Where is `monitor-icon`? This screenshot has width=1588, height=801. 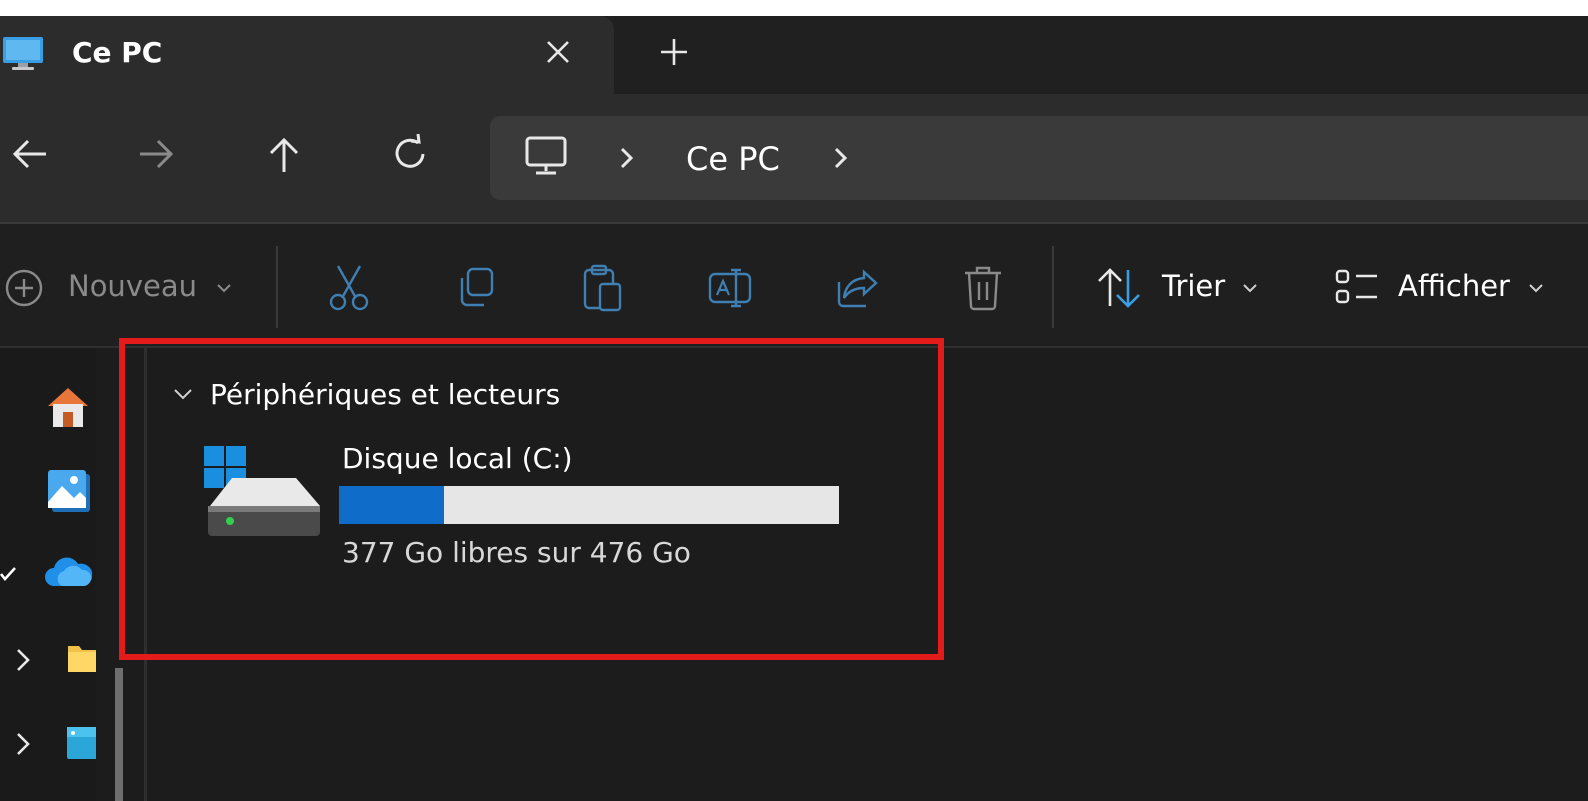 monitor-icon is located at coordinates (23, 56).